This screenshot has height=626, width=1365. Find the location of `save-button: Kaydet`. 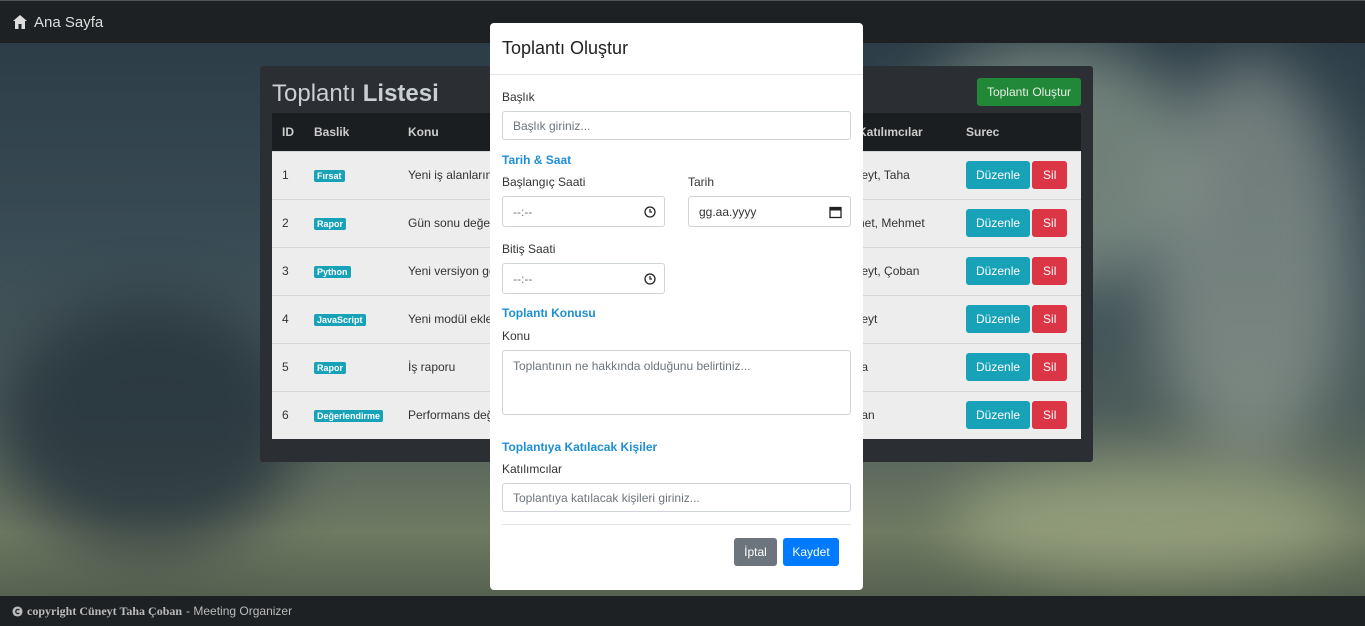

save-button: Kaydet is located at coordinates (811, 552).